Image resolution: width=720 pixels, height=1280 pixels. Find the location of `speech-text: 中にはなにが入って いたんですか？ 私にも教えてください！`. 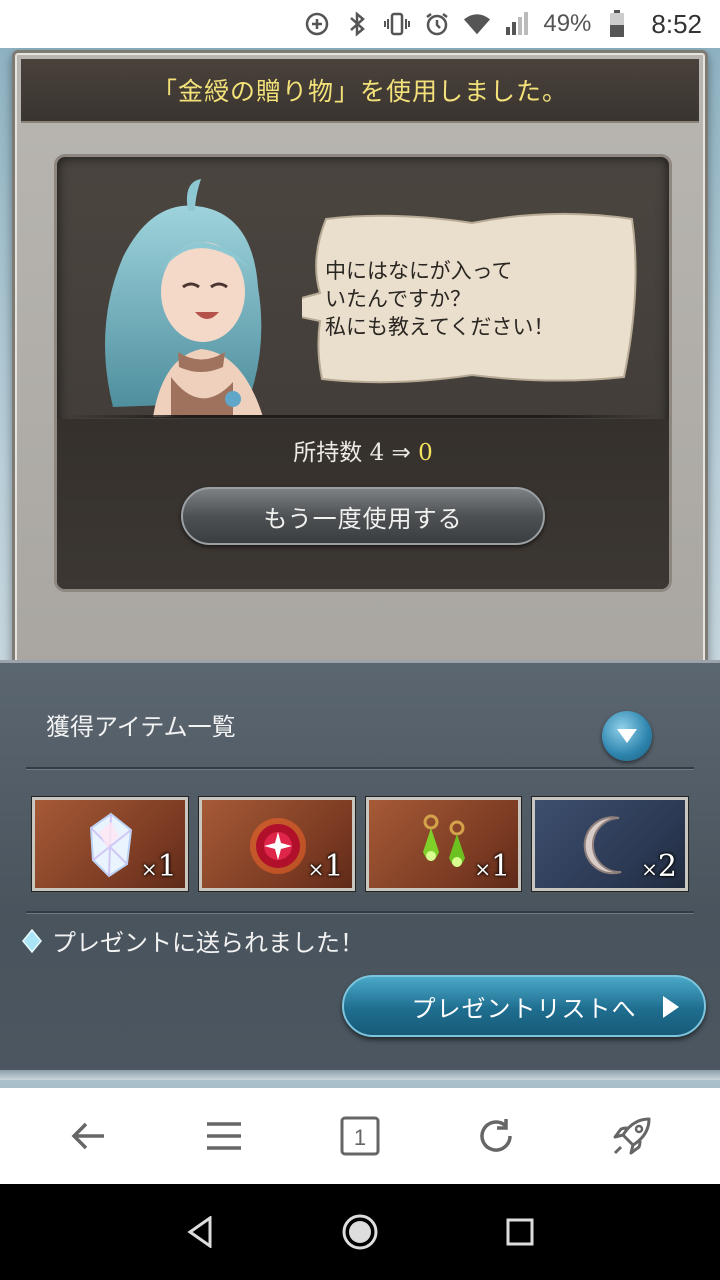

speech-text: 中にはなにが入って いたんですか？ 私にも教えてください！ is located at coordinates (440, 299).